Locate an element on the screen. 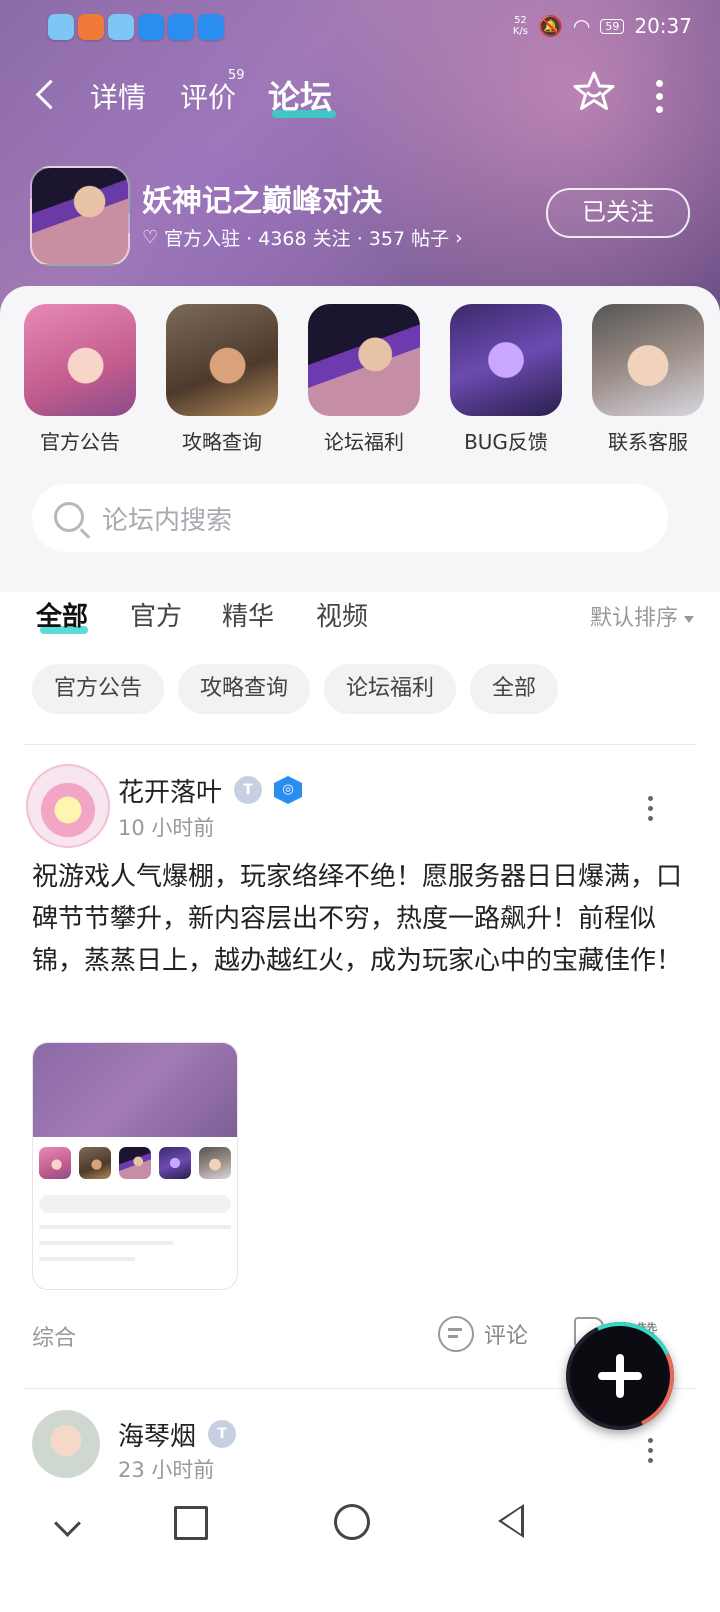  top-nav: 详情 评价 59 论坛 is located at coordinates (360, 97).